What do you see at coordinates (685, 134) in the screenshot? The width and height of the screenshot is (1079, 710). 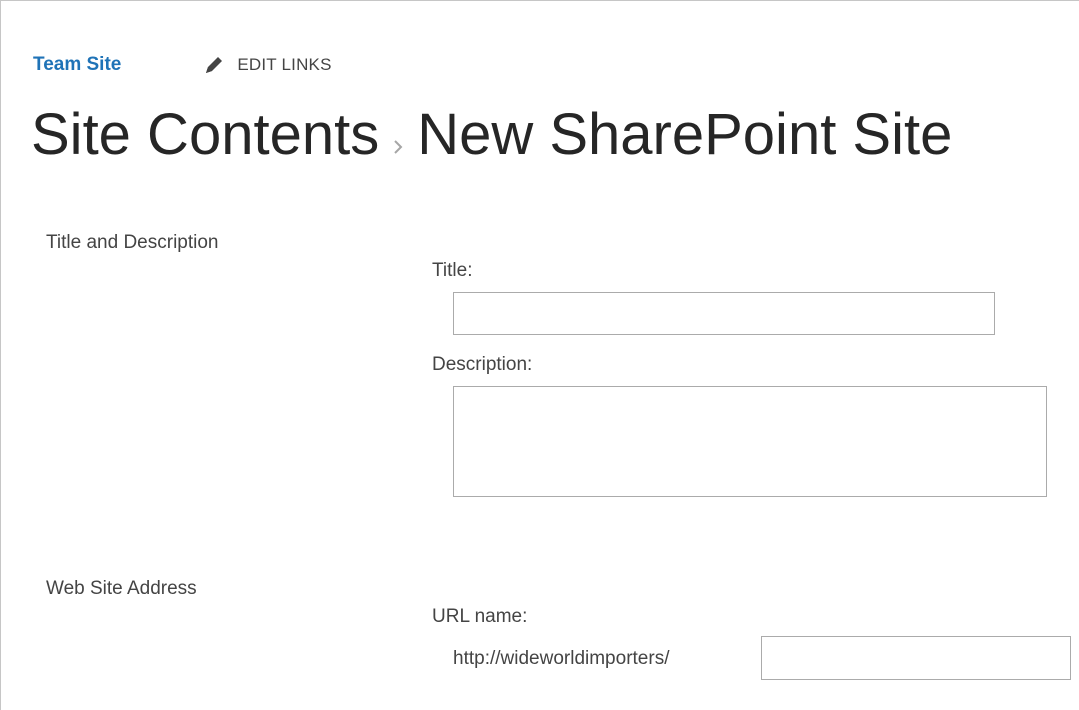 I see `breadcrumb-current: New SharePoint Site` at bounding box center [685, 134].